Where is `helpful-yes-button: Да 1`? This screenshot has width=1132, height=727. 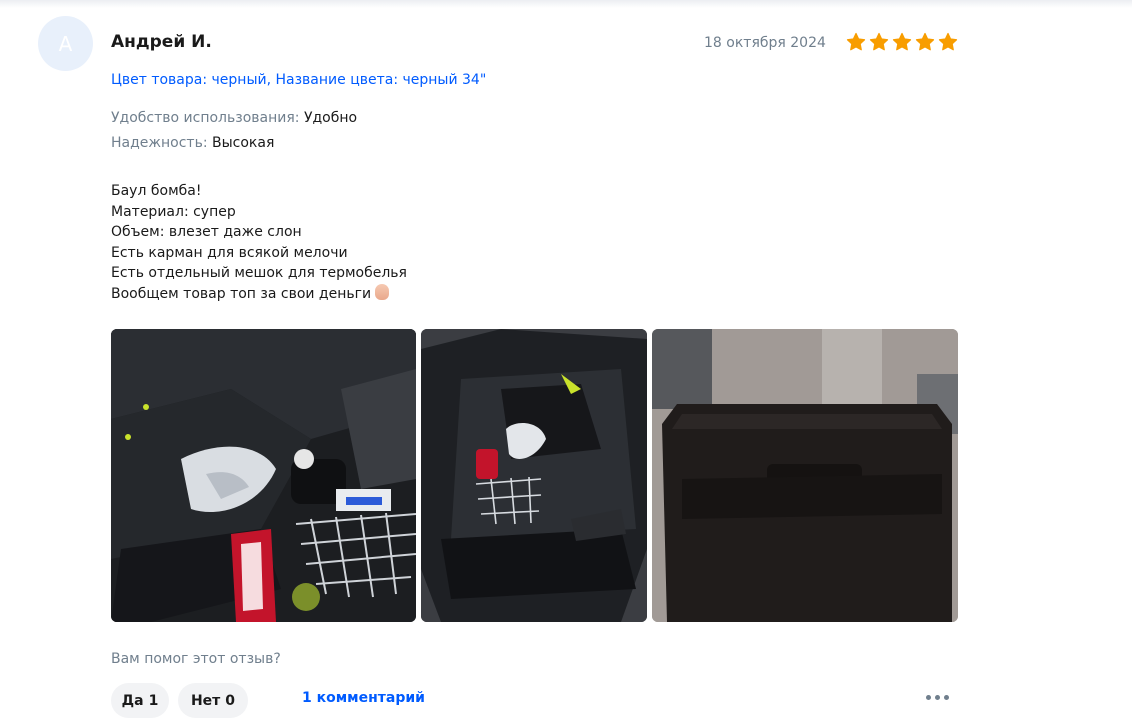 helpful-yes-button: Да 1 is located at coordinates (140, 700).